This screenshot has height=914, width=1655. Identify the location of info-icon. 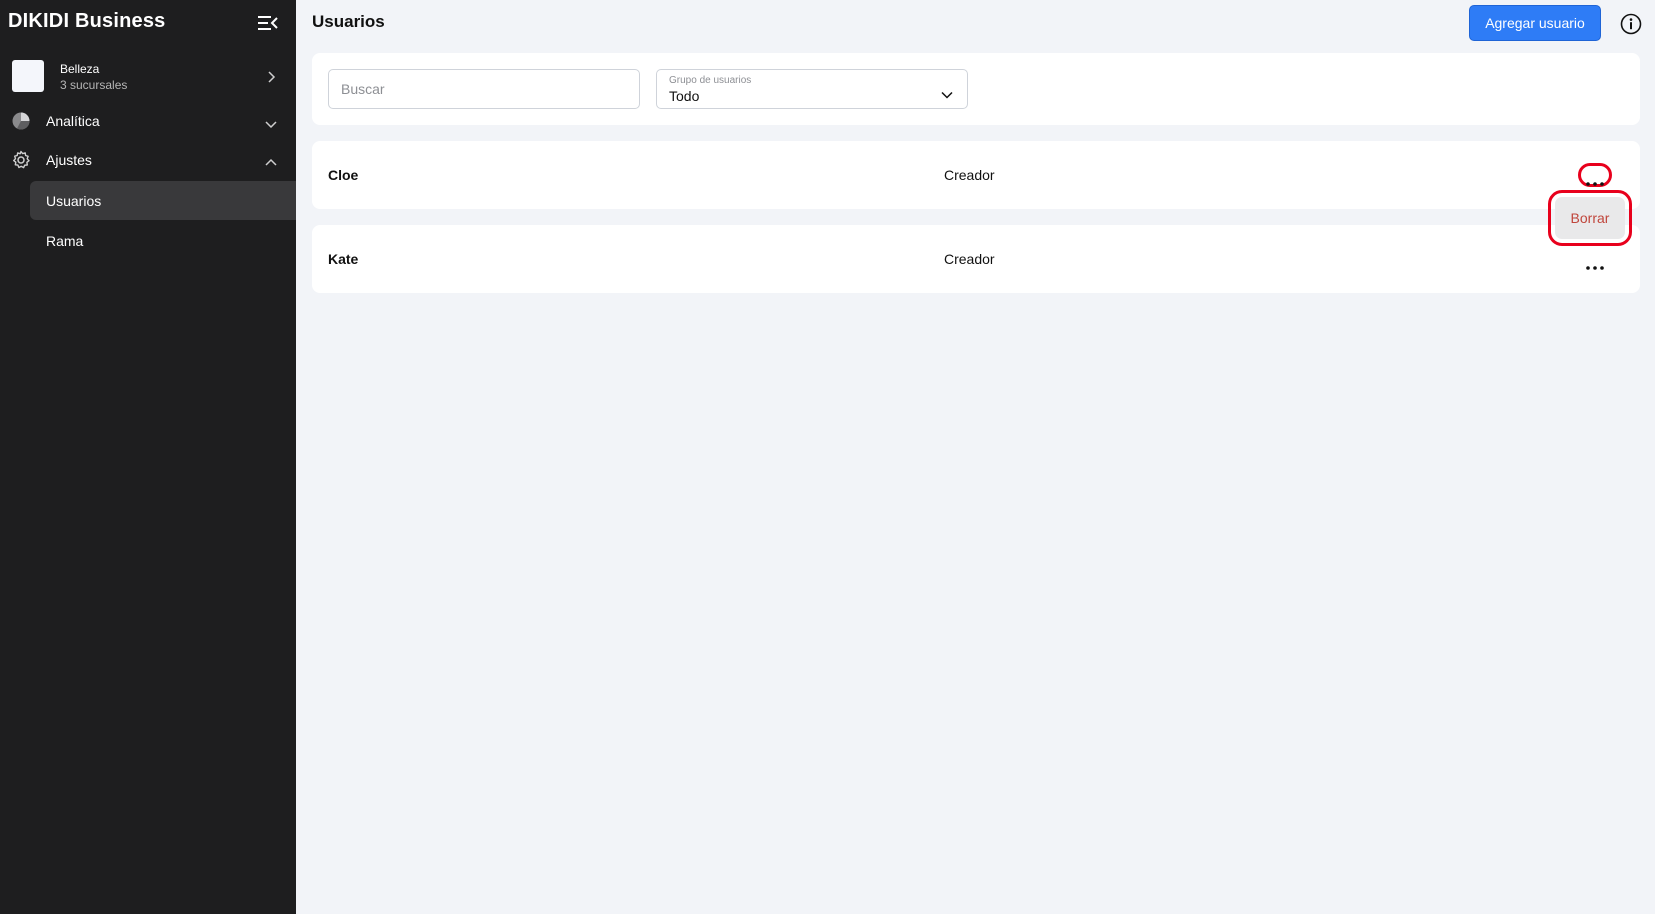
(1631, 24).